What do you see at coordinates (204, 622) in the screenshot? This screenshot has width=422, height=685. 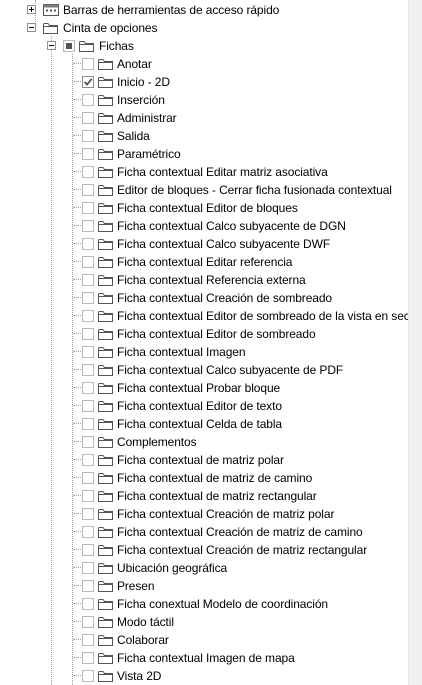 I see `tab-item: Modo táctil` at bounding box center [204, 622].